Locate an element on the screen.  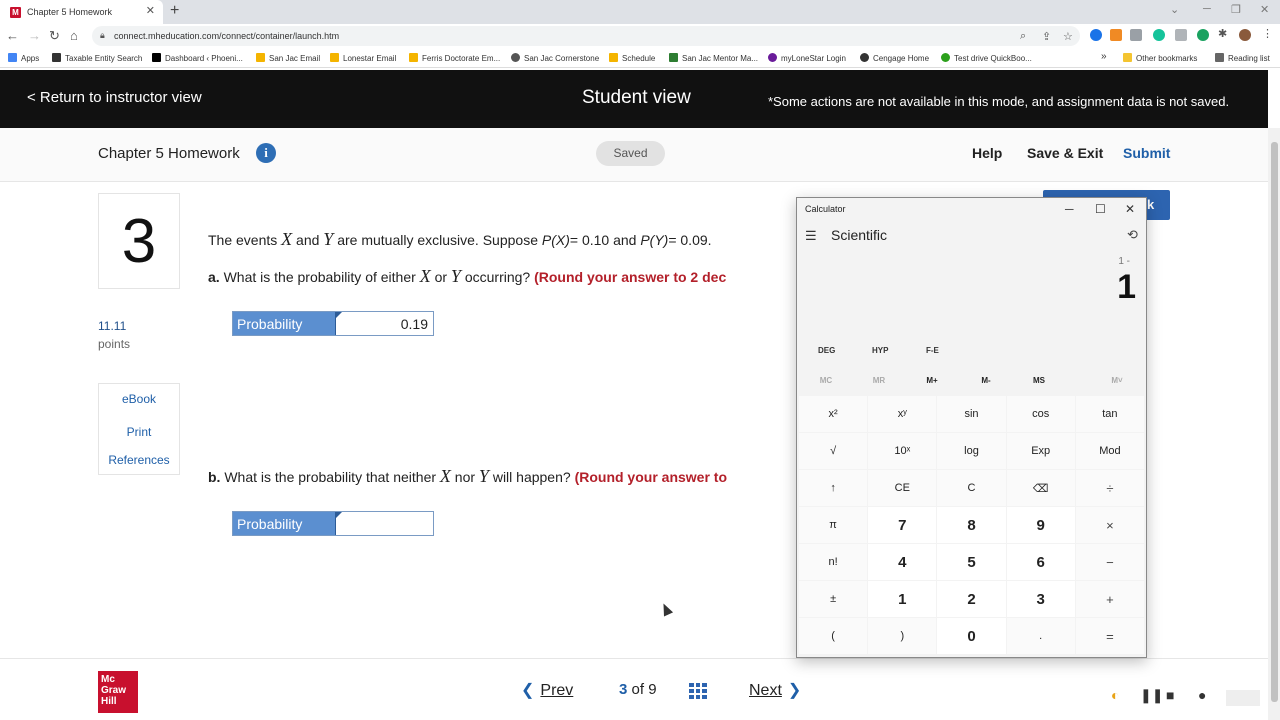
close-tab-icon: ✕ is located at coordinates (150, 10).